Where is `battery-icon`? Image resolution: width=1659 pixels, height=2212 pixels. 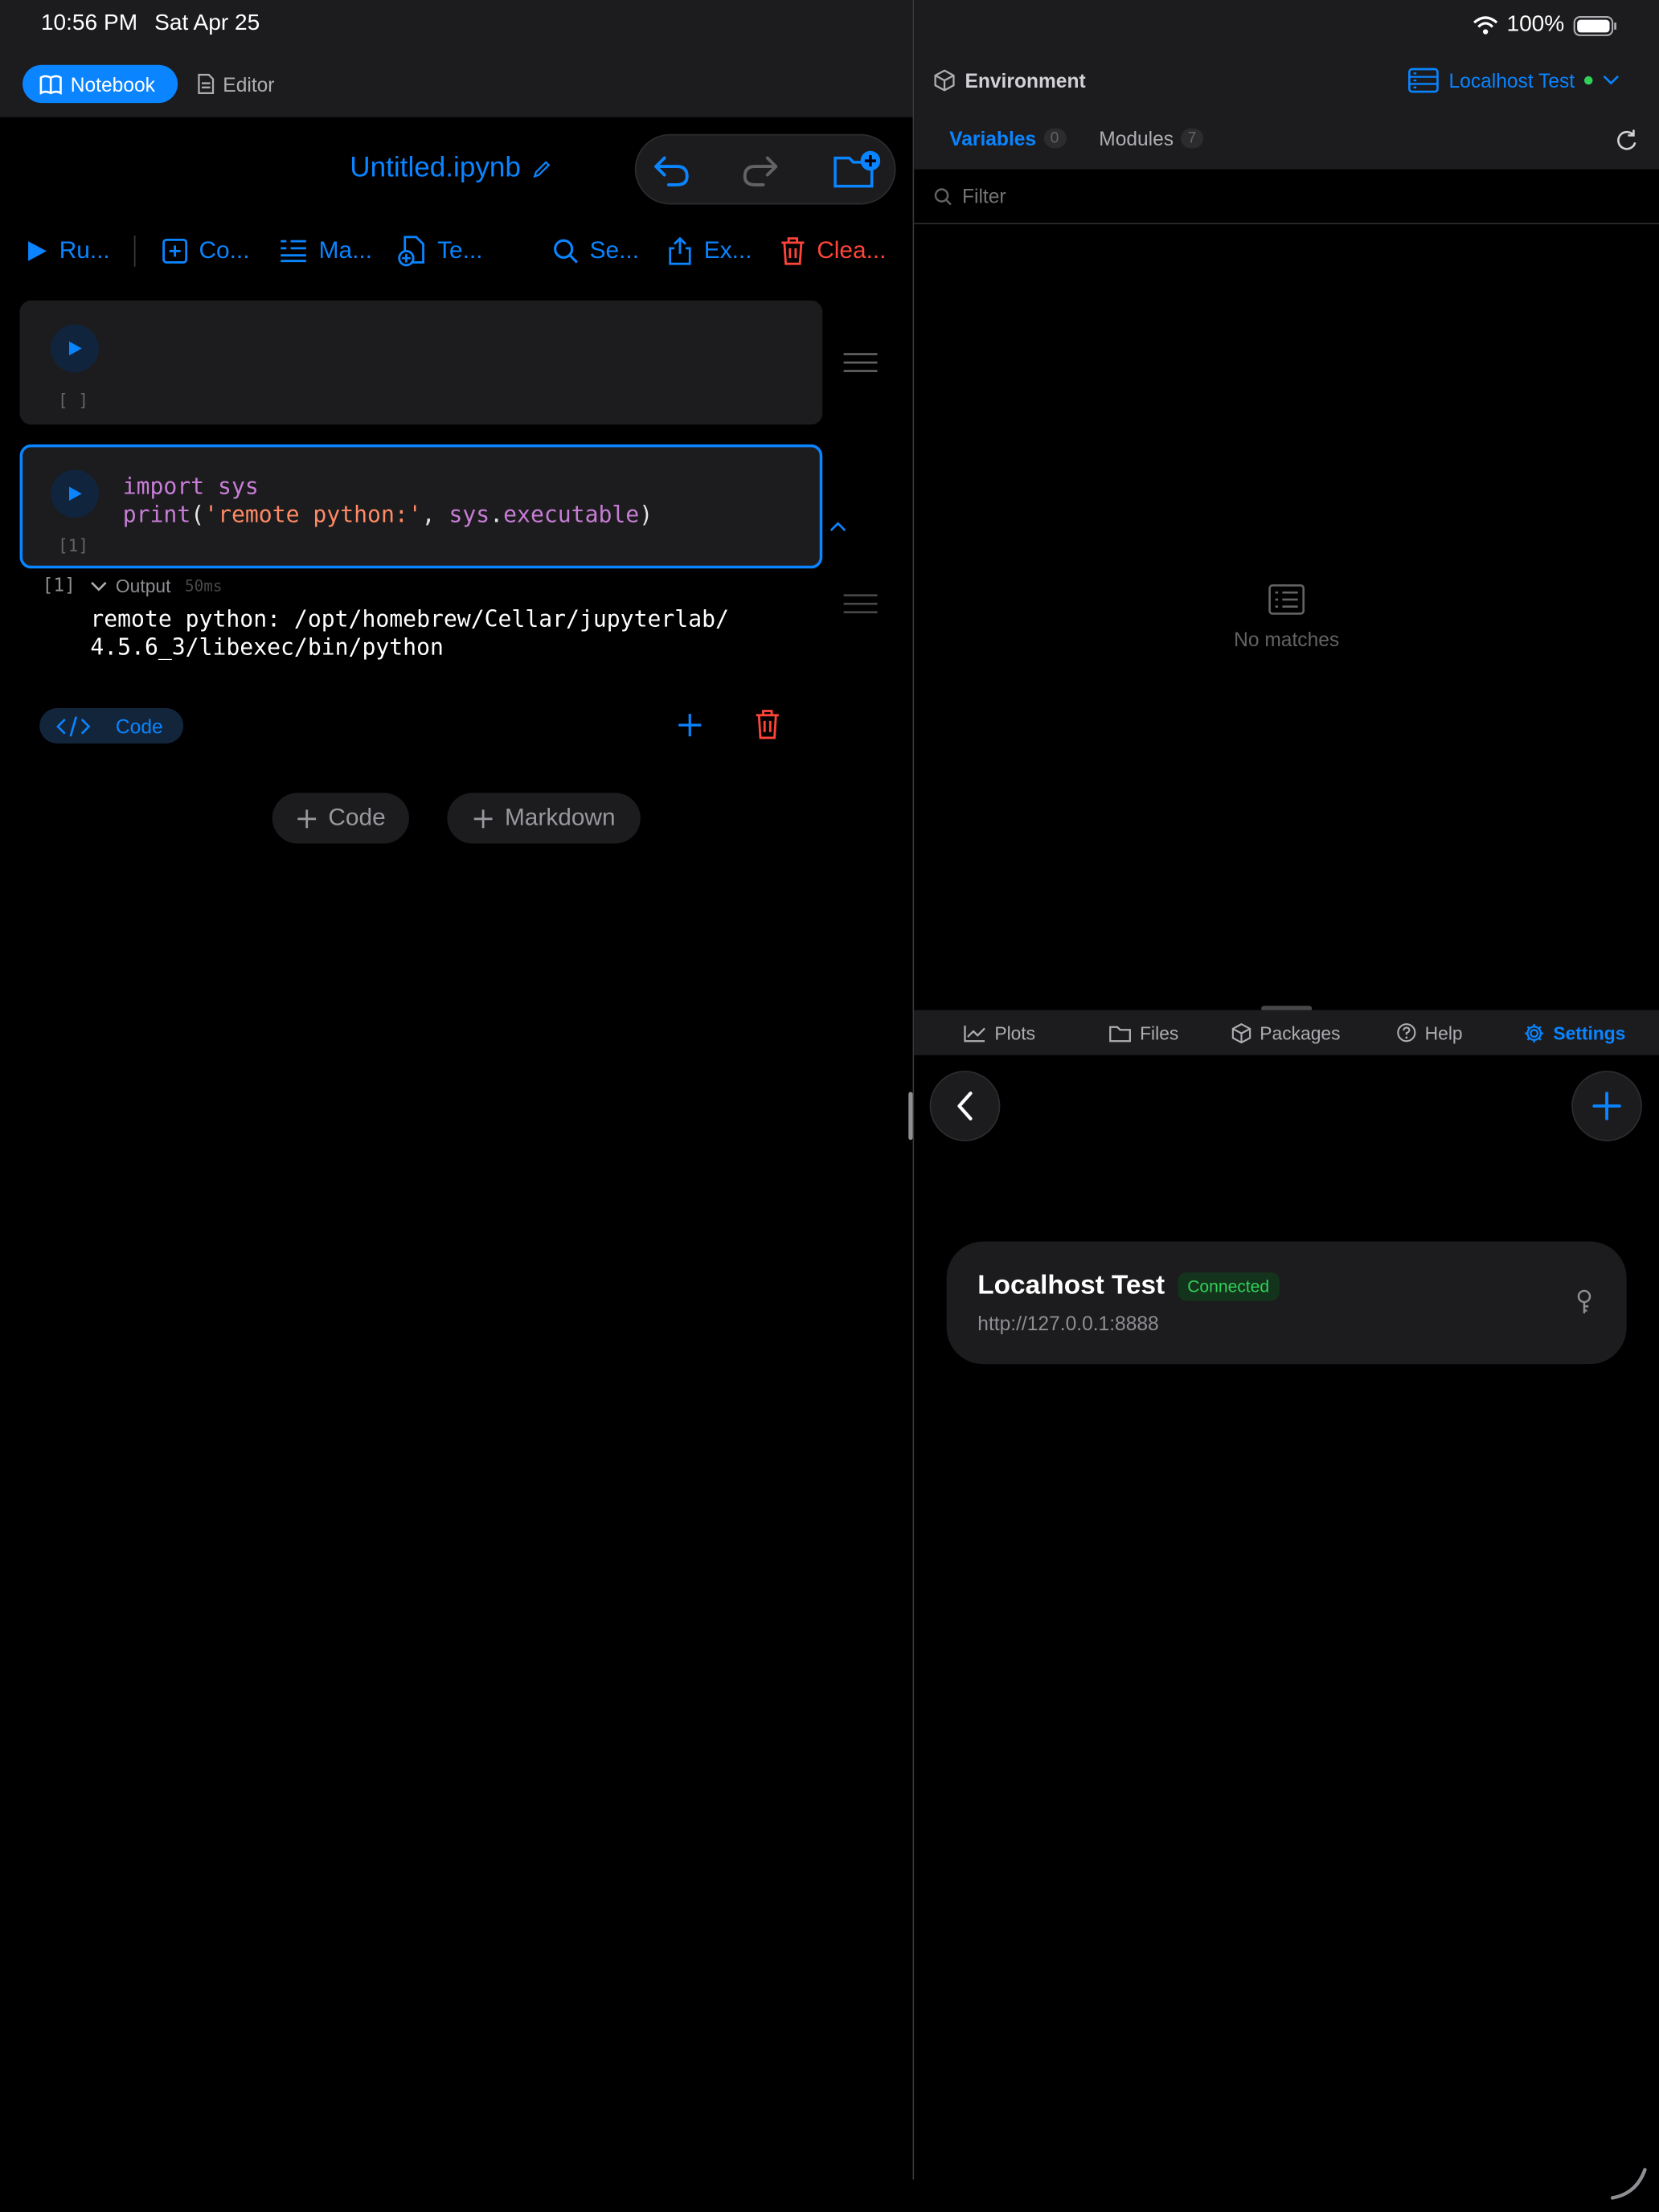
battery-icon is located at coordinates (1595, 25).